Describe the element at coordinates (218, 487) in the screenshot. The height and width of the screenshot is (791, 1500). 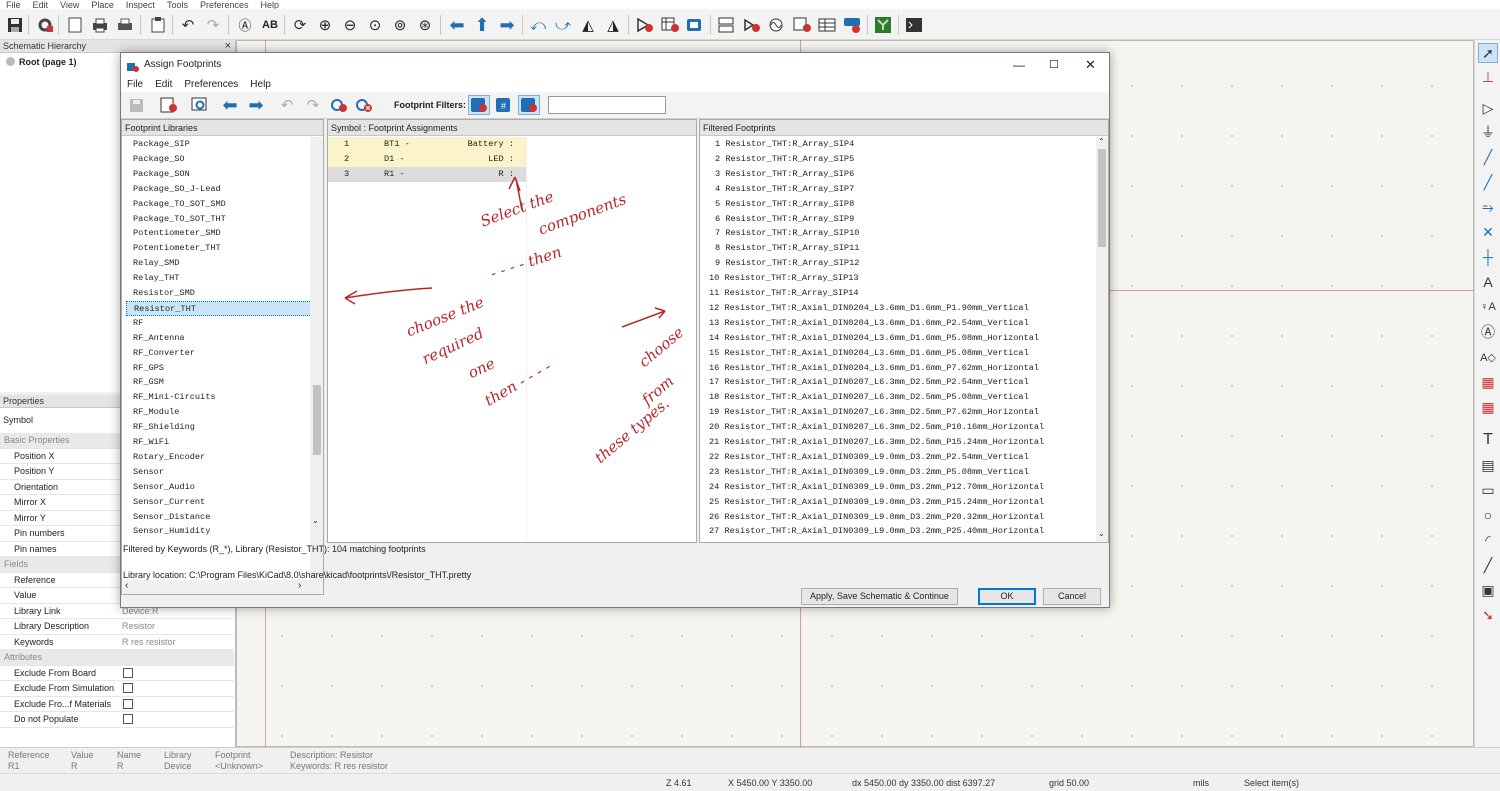
I see `library-list-item: Sensor_Audio` at that location.